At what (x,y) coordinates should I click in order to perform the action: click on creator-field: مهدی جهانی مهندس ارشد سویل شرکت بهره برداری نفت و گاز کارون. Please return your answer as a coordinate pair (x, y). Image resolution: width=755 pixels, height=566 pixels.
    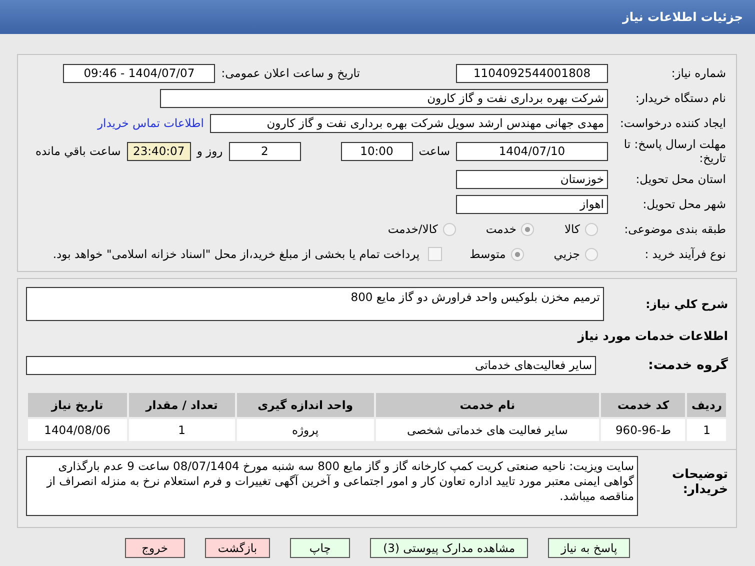
    Looking at the image, I should click on (409, 123).